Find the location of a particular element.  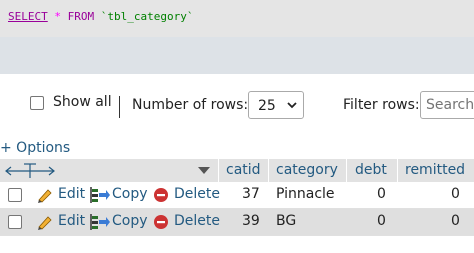

cell-catid: 39 is located at coordinates (251, 221).